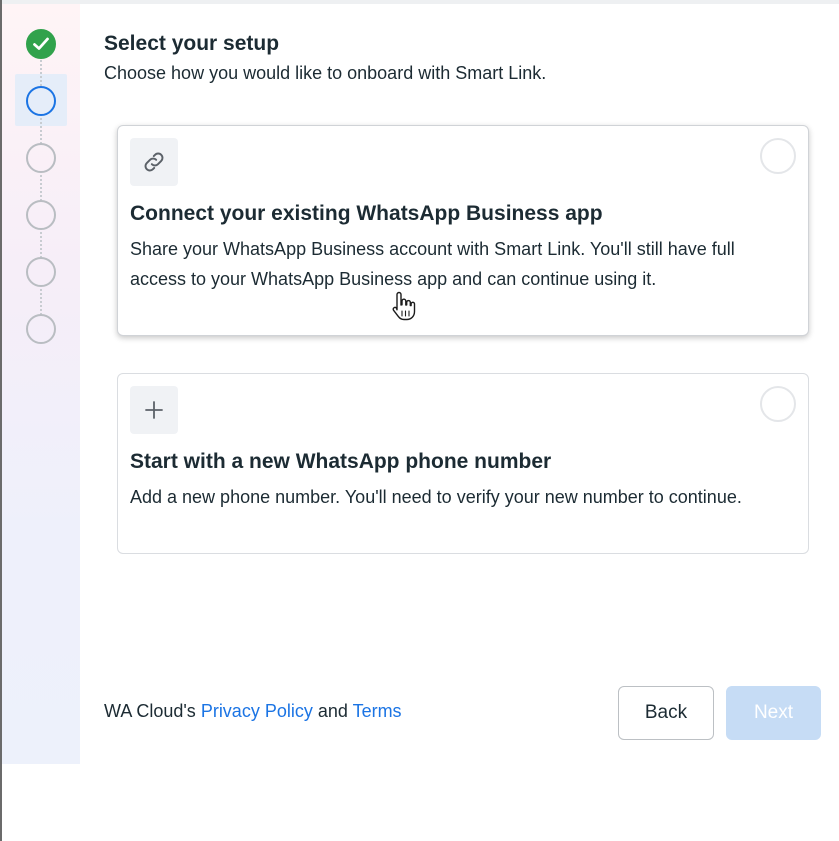  What do you see at coordinates (778, 404) in the screenshot?
I see `option-new-number-radio` at bounding box center [778, 404].